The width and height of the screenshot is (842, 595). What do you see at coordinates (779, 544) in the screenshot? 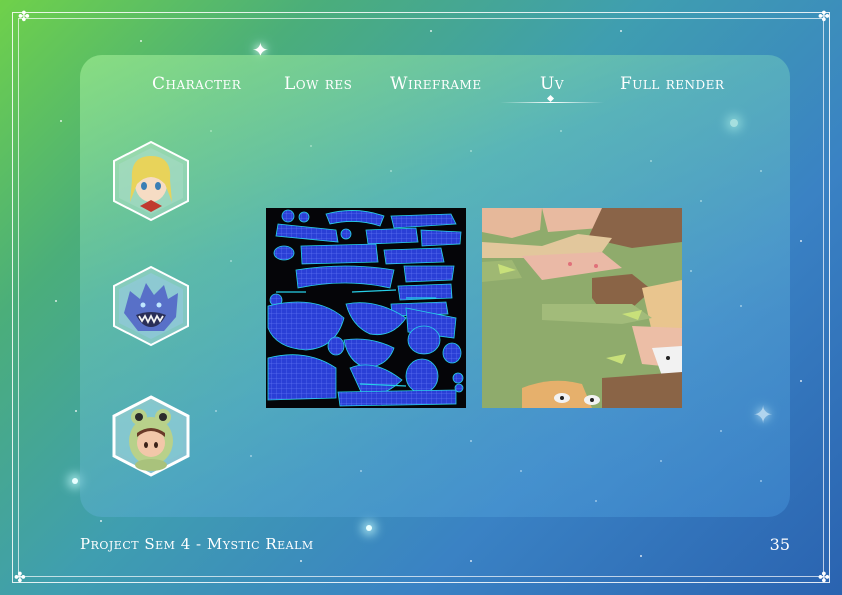
I see `page-number: 35` at bounding box center [779, 544].